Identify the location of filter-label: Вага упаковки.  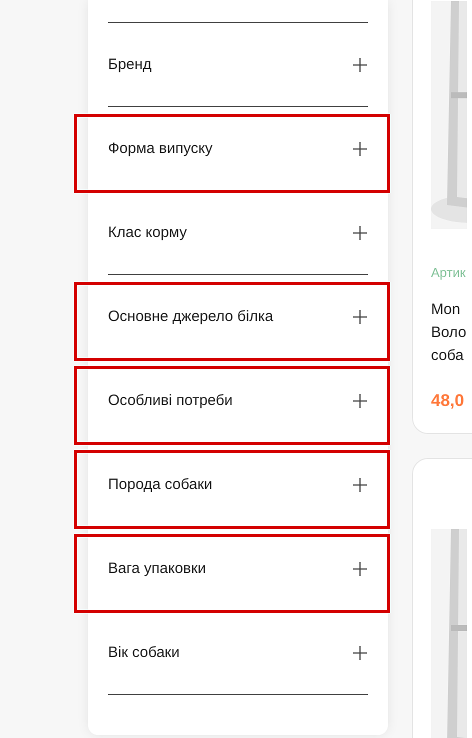
(157, 568).